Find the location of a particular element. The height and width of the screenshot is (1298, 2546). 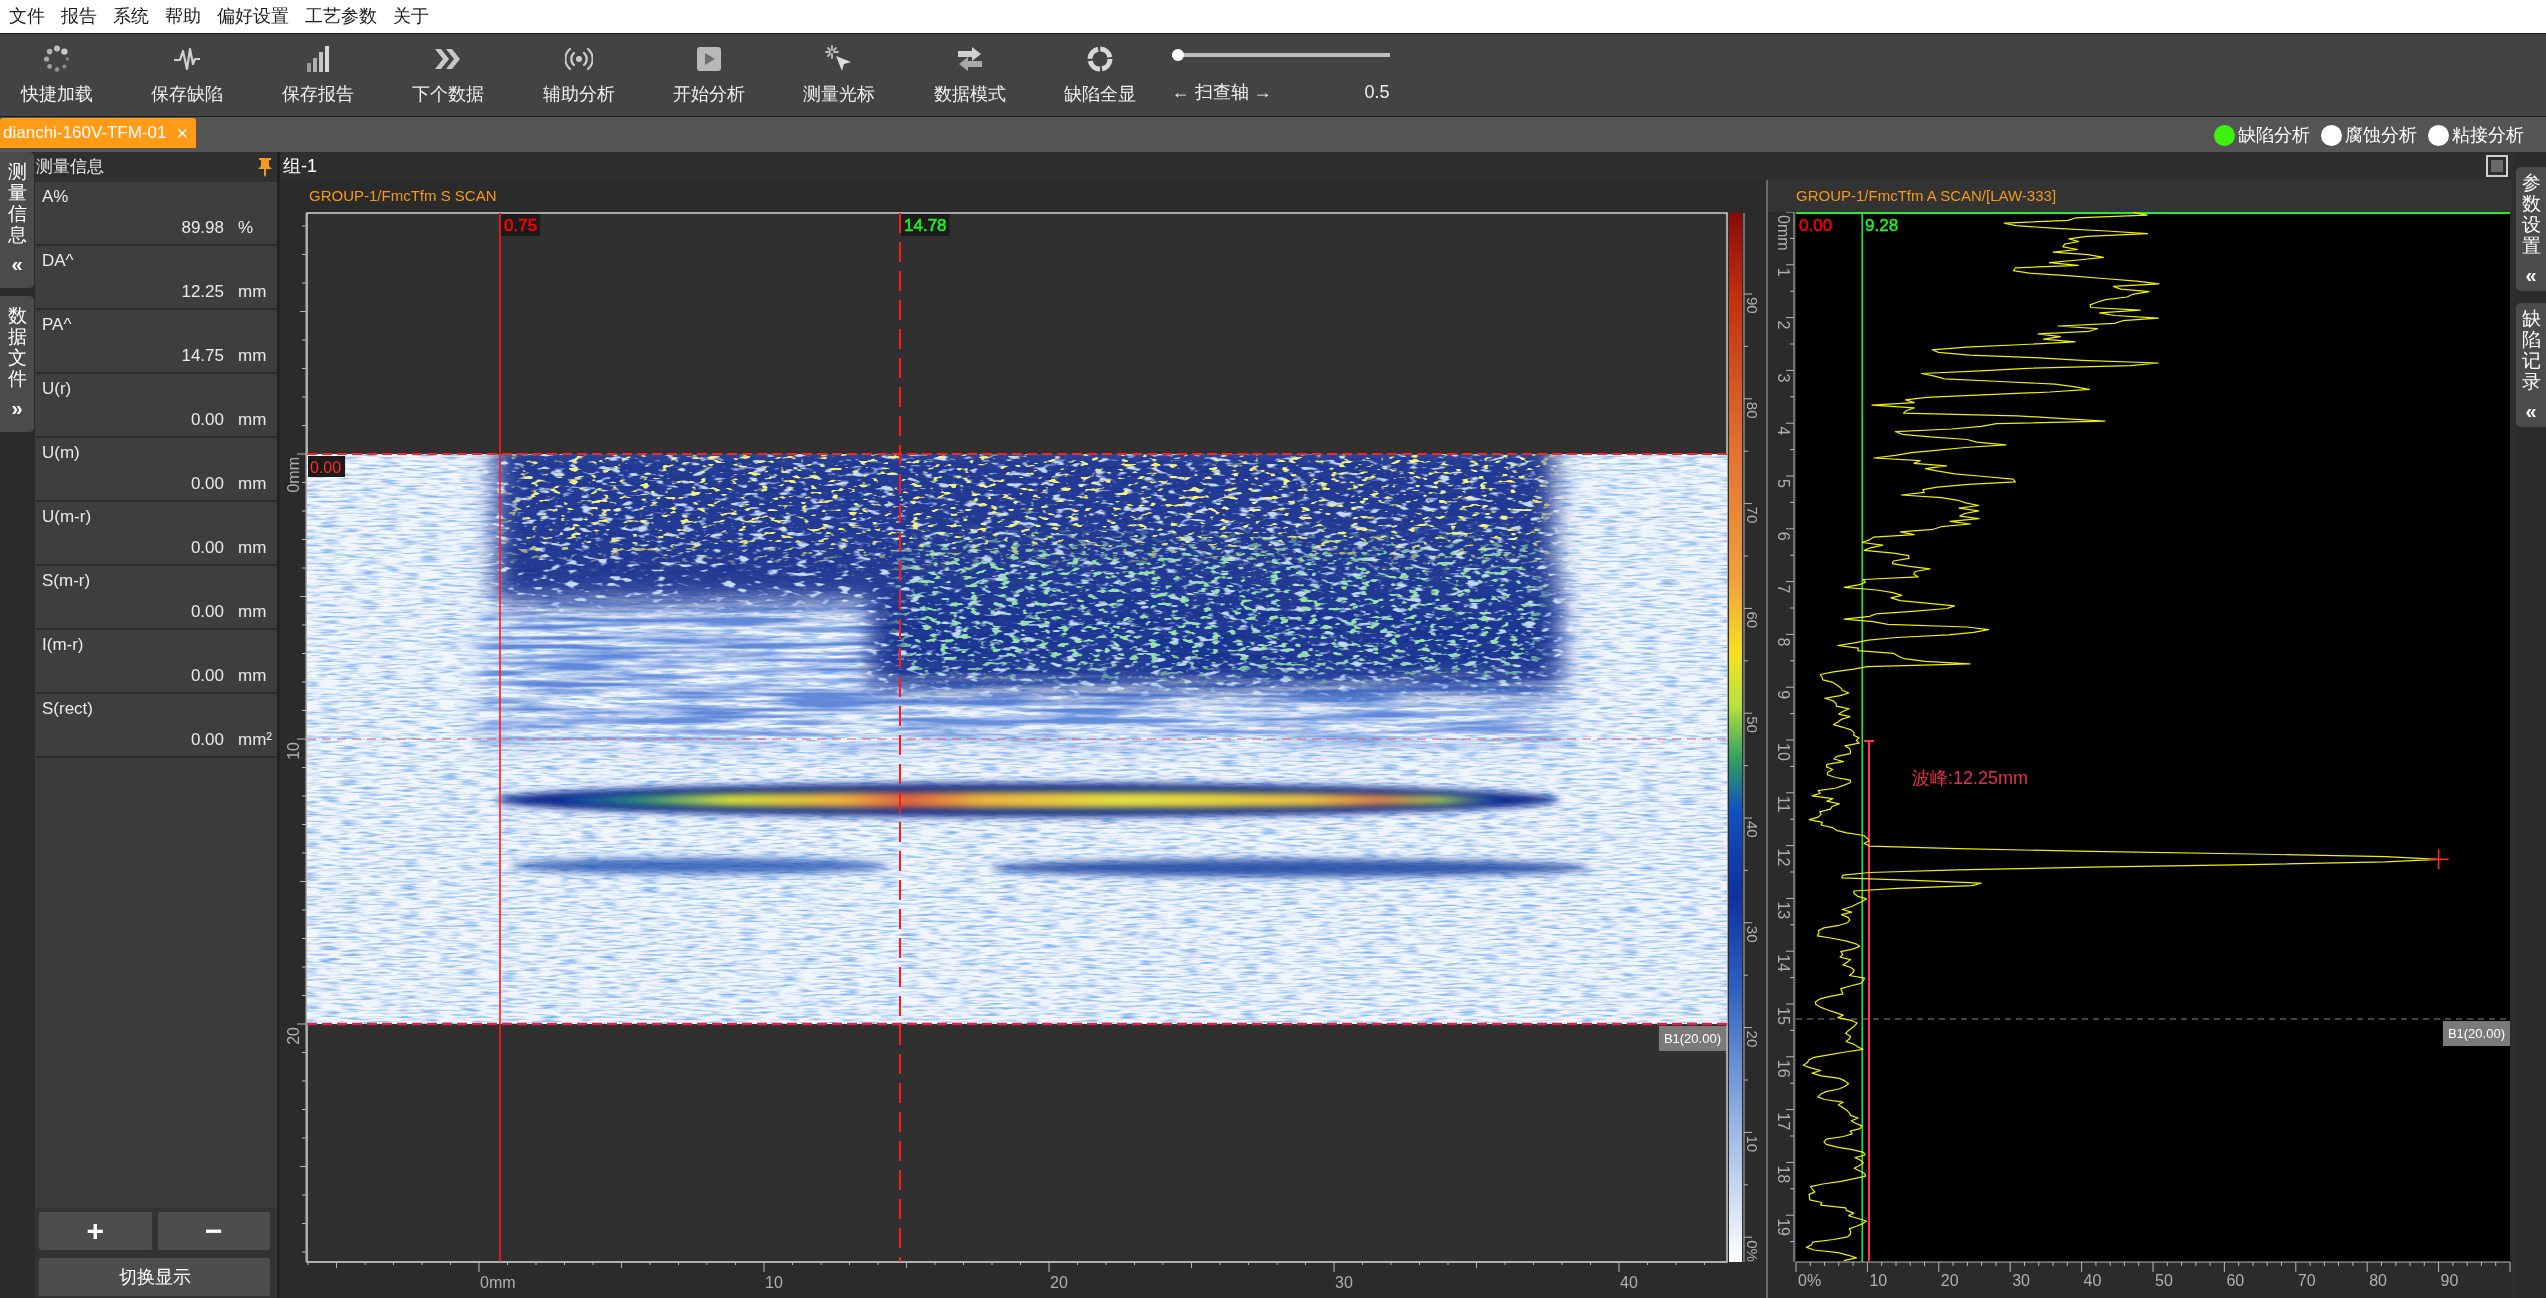

measurement-value: 89.98 is located at coordinates (202, 228).